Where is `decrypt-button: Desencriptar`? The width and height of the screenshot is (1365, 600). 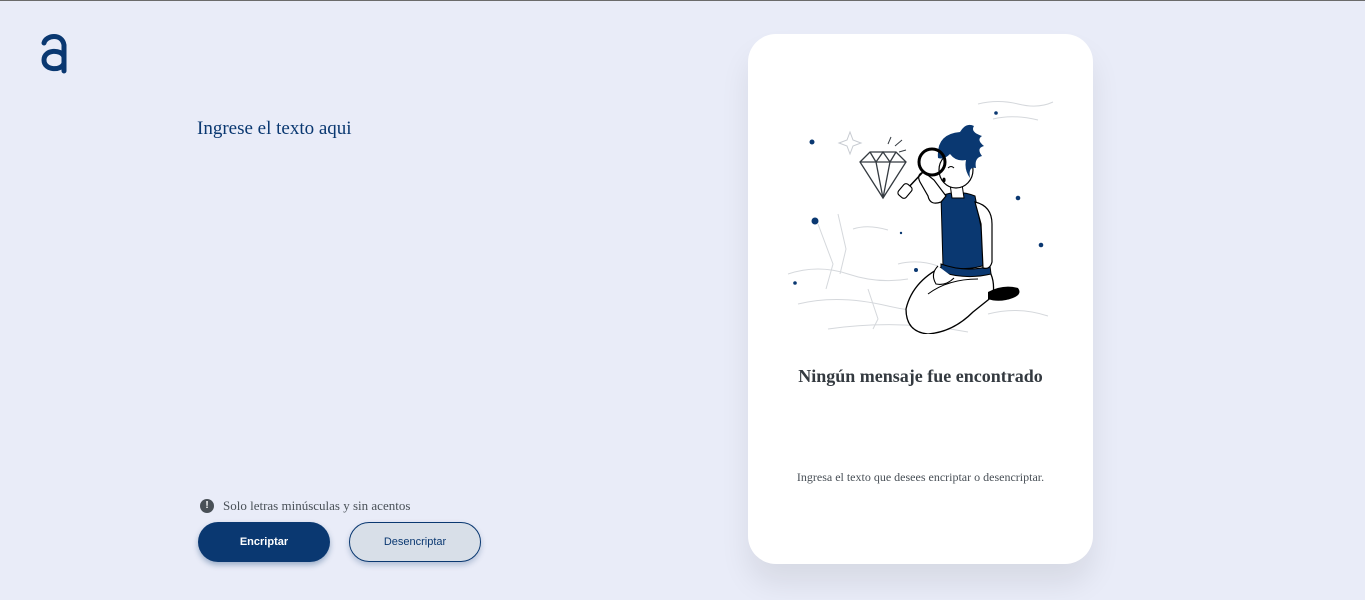
decrypt-button: Desencriptar is located at coordinates (415, 542).